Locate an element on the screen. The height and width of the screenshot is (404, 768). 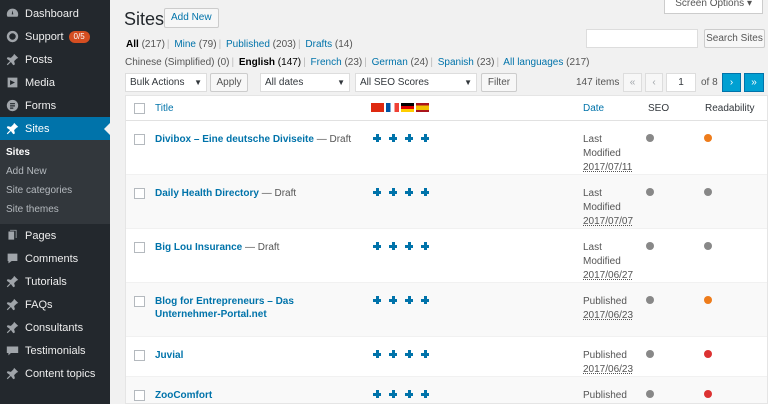
france-flag-icon is located at coordinates (392, 107).